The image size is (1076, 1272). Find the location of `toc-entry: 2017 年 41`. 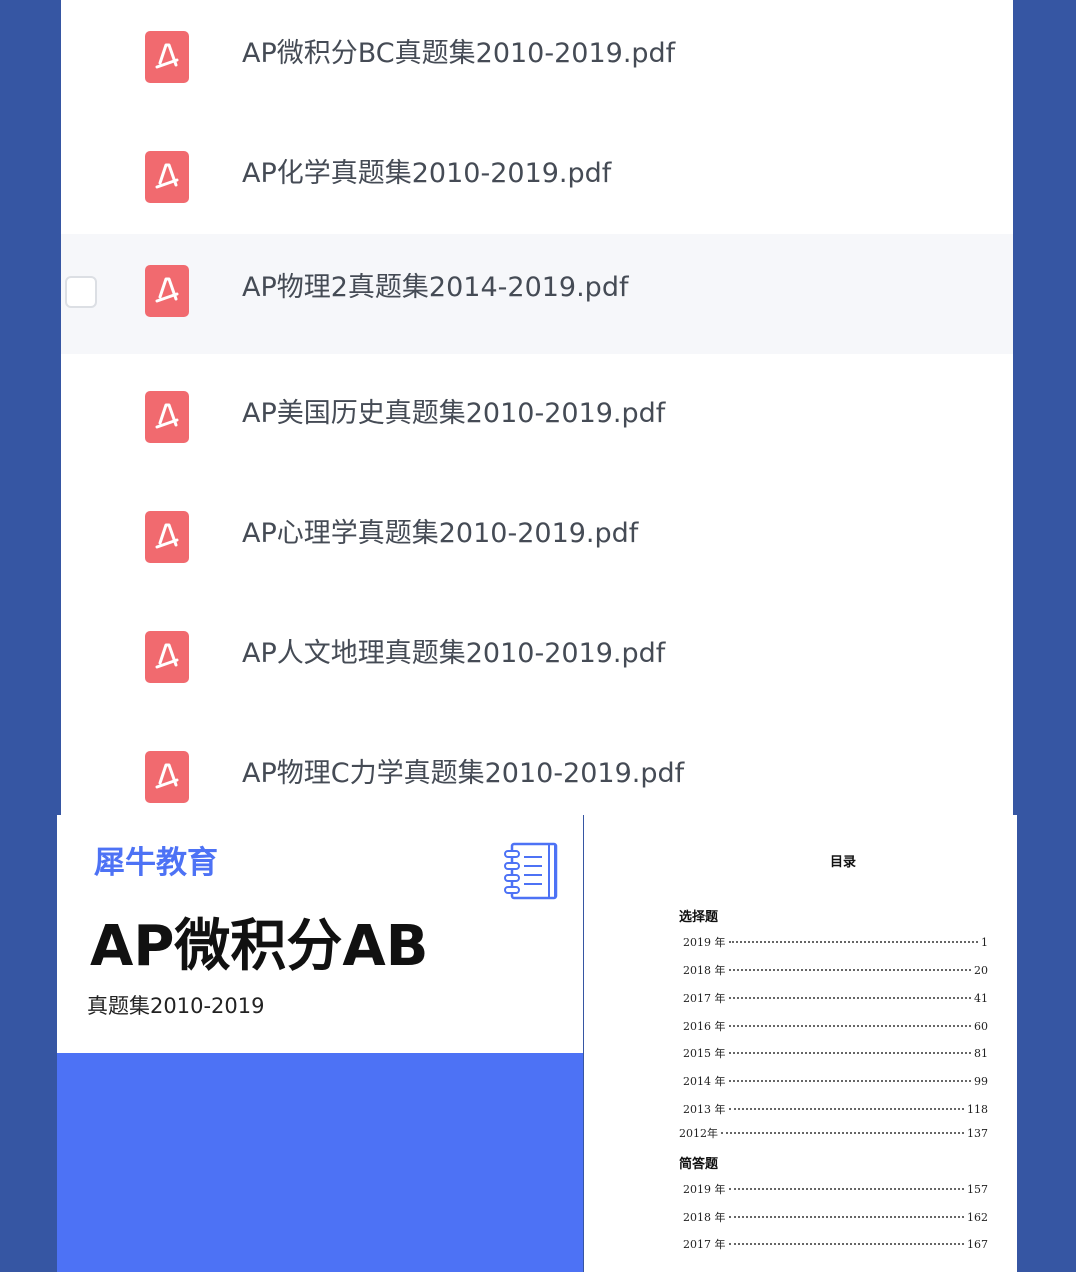

toc-entry: 2017 年 41 is located at coordinates (835, 998).